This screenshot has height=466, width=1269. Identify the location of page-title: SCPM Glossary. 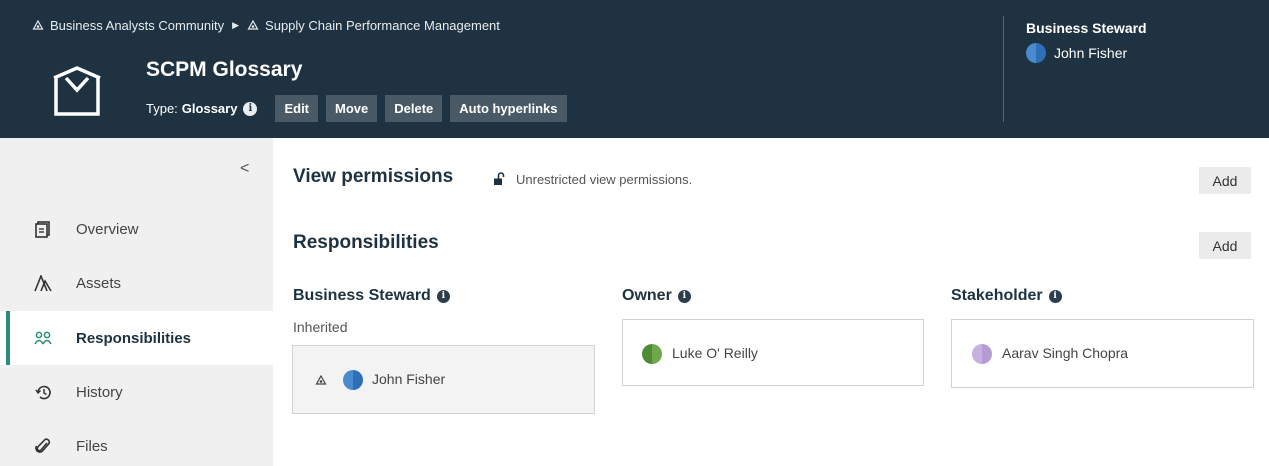
(224, 69).